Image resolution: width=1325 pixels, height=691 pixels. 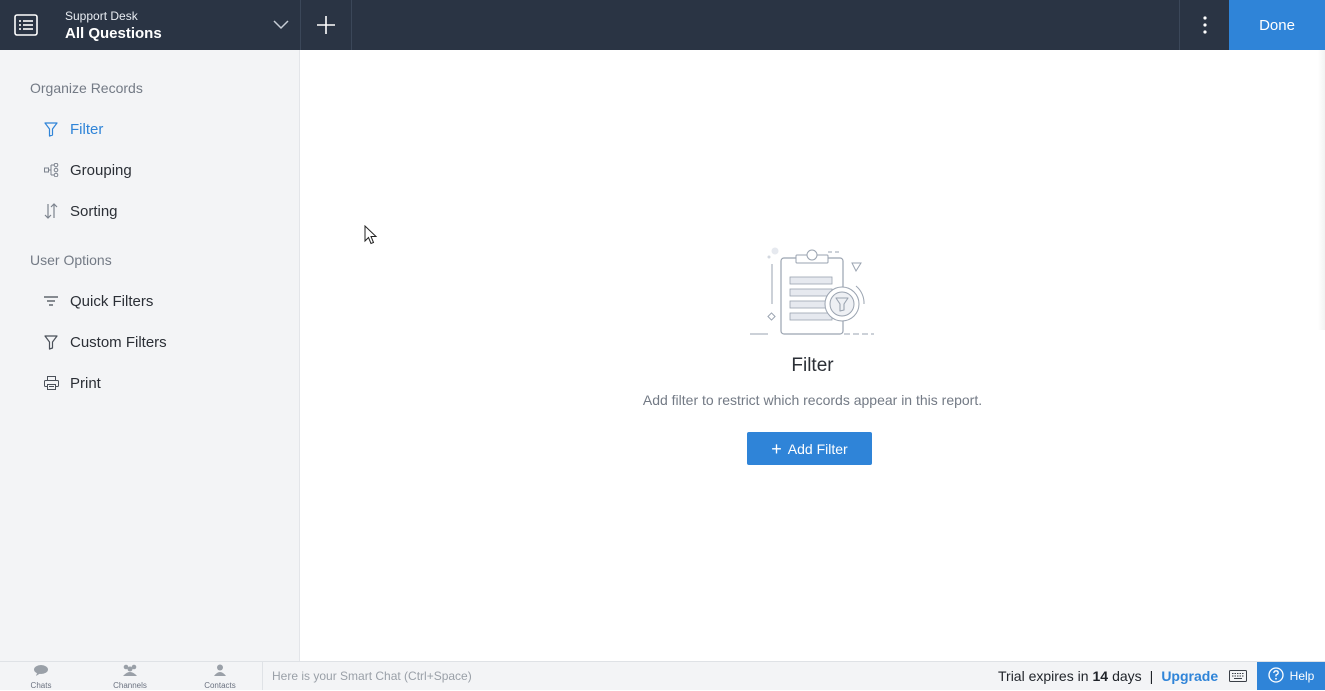 I want to click on trial-days: 14, so click(x=1100, y=676).